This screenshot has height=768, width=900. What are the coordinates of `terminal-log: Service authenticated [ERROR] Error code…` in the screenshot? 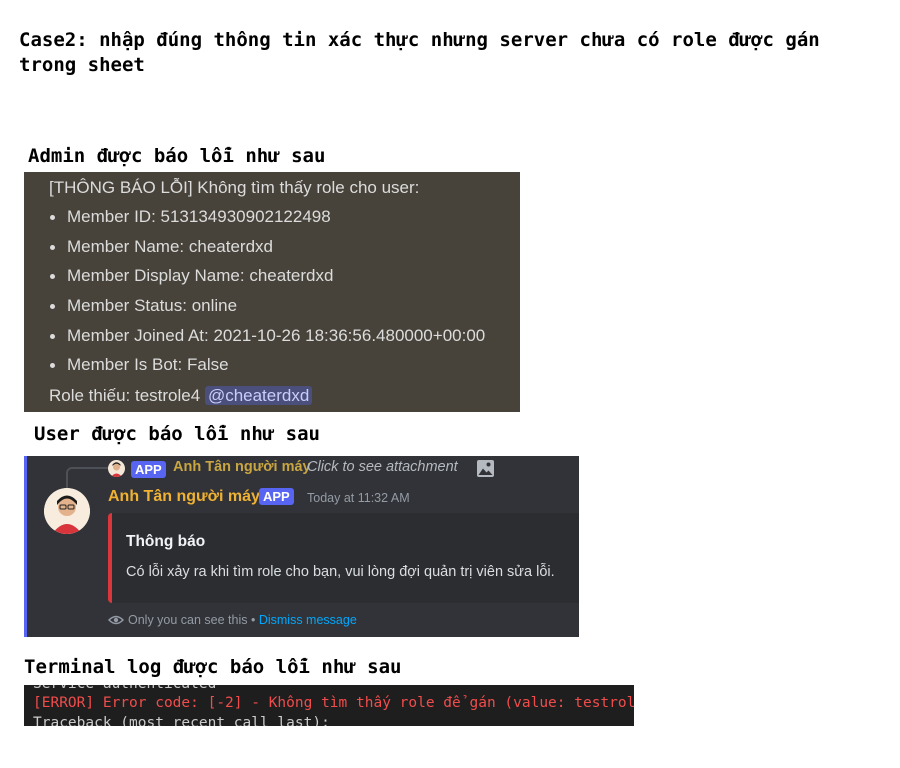 It's located at (329, 705).